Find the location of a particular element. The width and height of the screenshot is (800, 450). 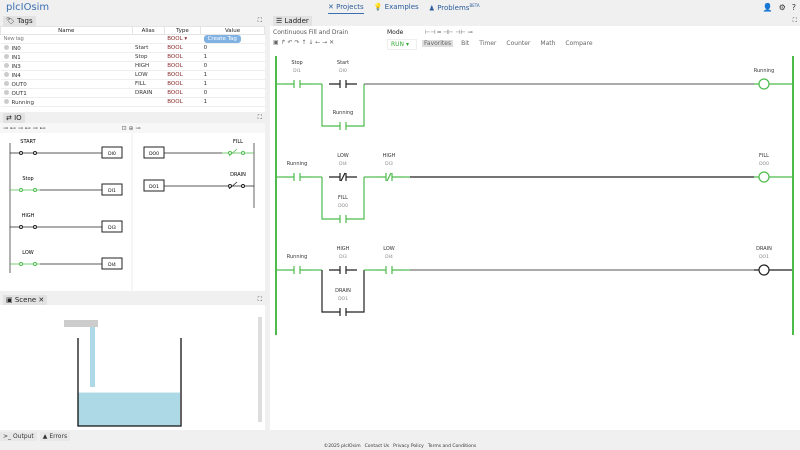

rung-3: Running HIGH DI3 DRAIN DO1 LOW DI4 DRAIN DO1 is located at coordinates (534, 281).